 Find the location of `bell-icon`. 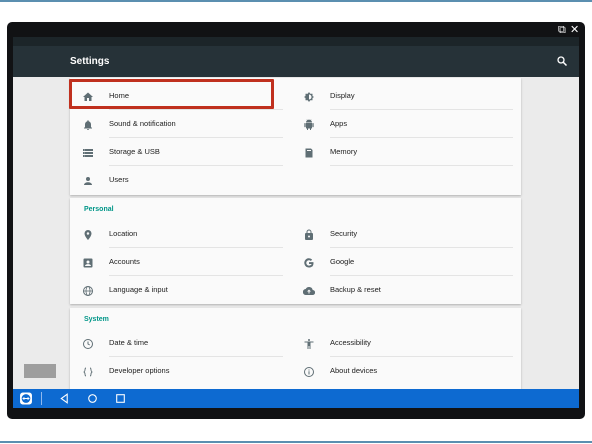

bell-icon is located at coordinates (88, 125).